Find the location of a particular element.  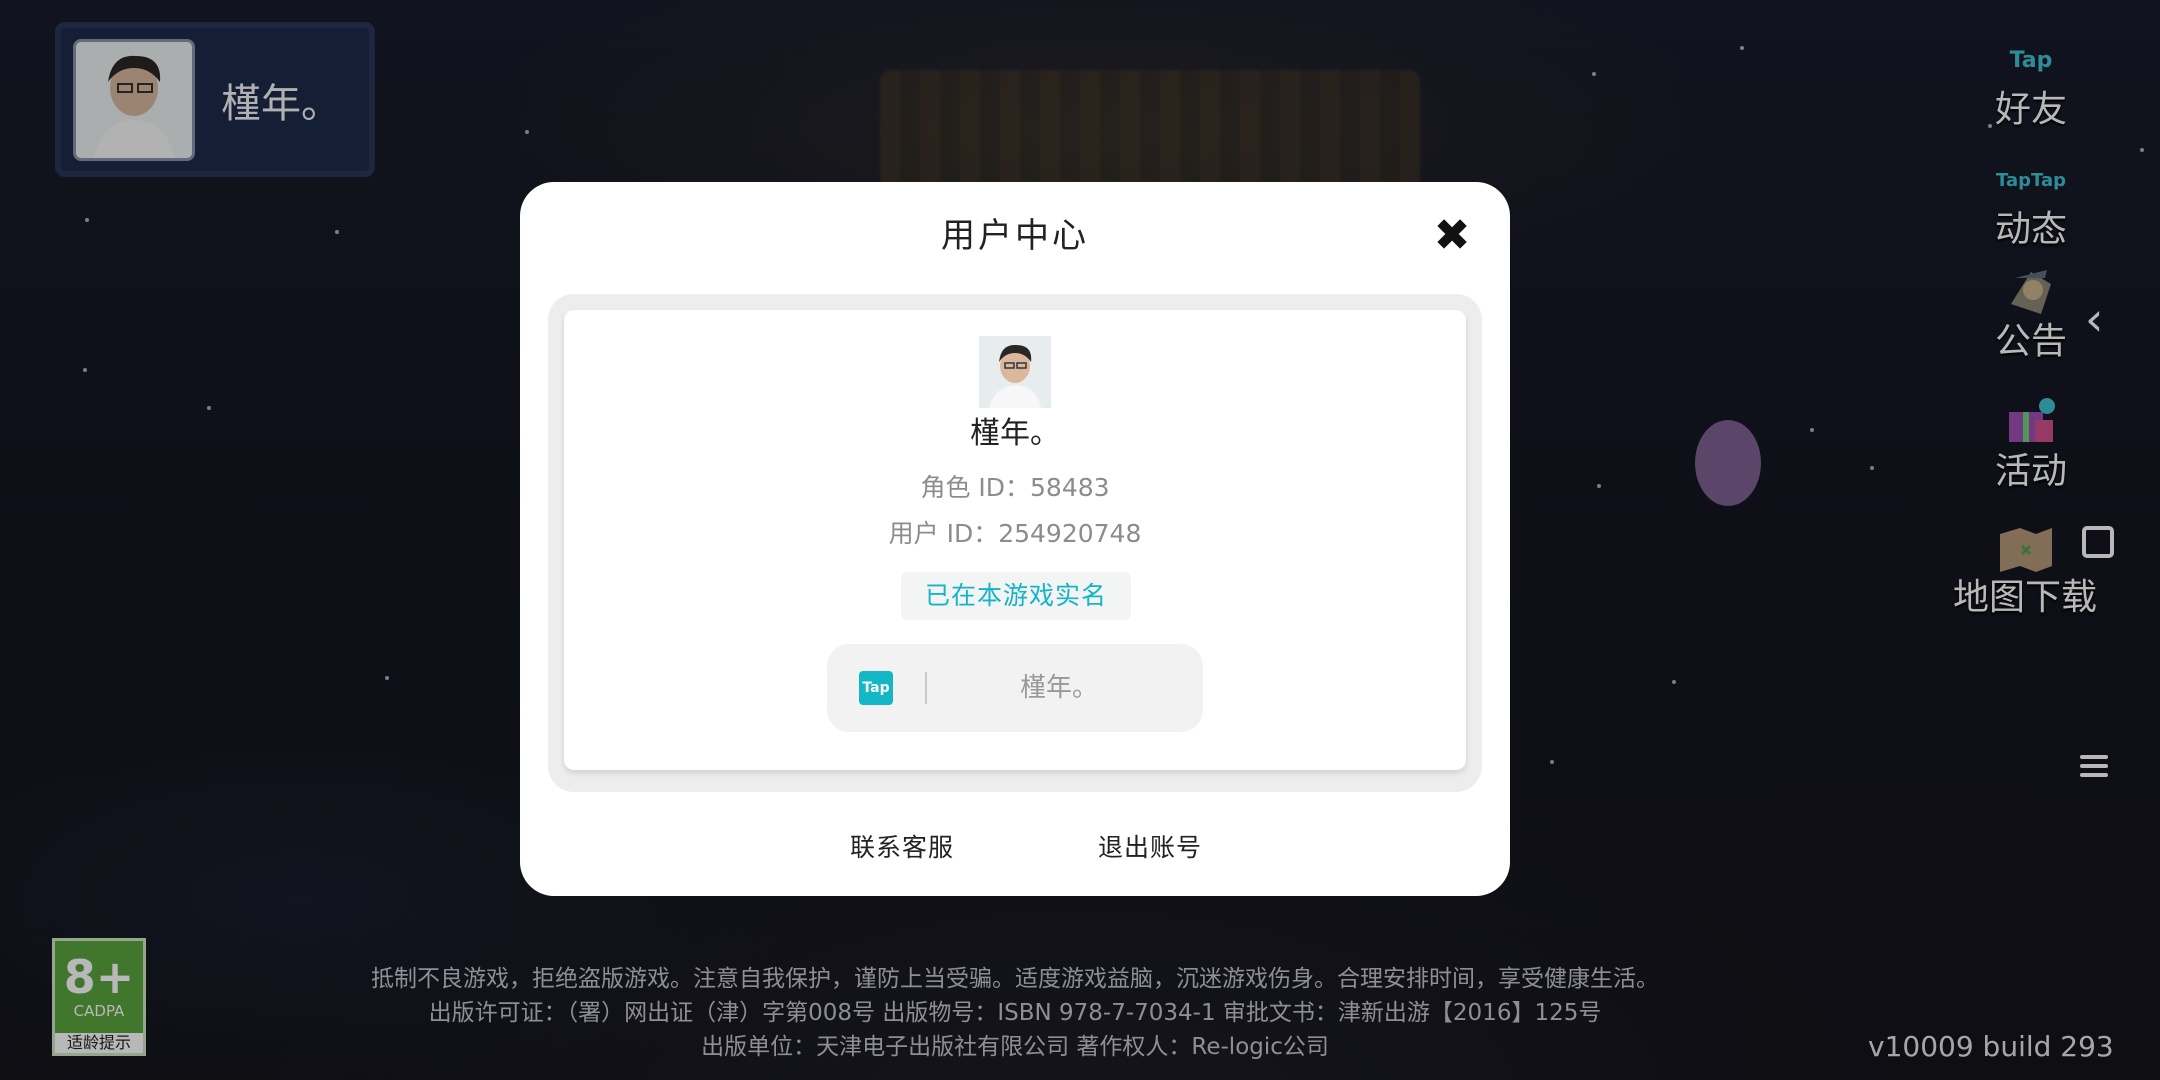

dialog-title: 用户中心 is located at coordinates (1015, 236).